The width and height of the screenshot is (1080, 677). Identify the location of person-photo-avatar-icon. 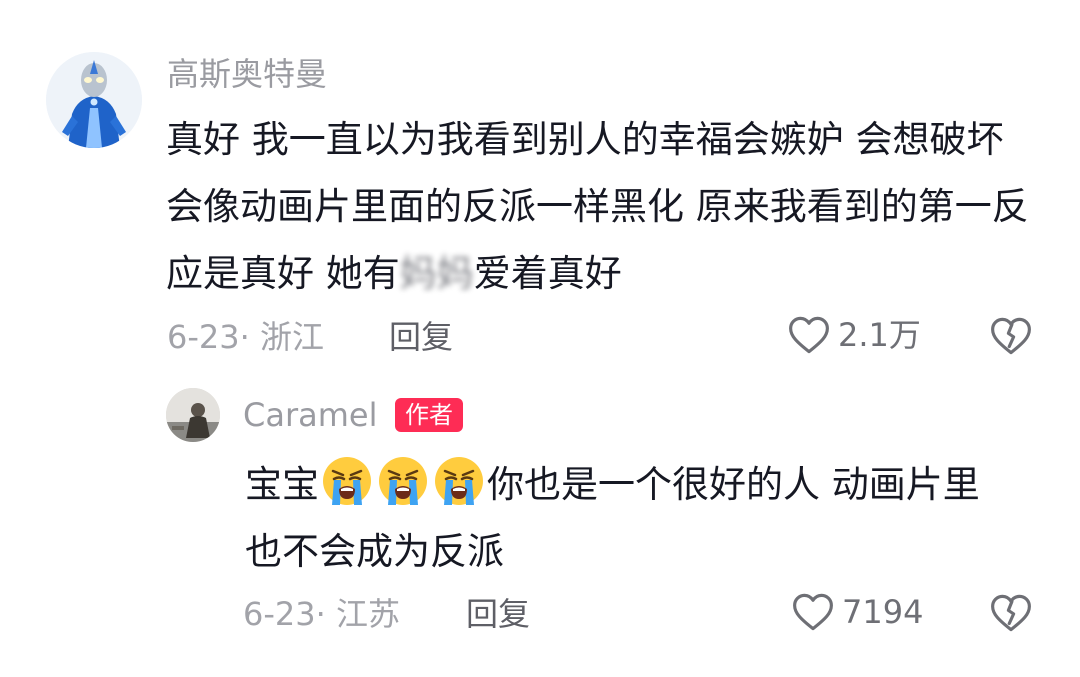
(193, 415).